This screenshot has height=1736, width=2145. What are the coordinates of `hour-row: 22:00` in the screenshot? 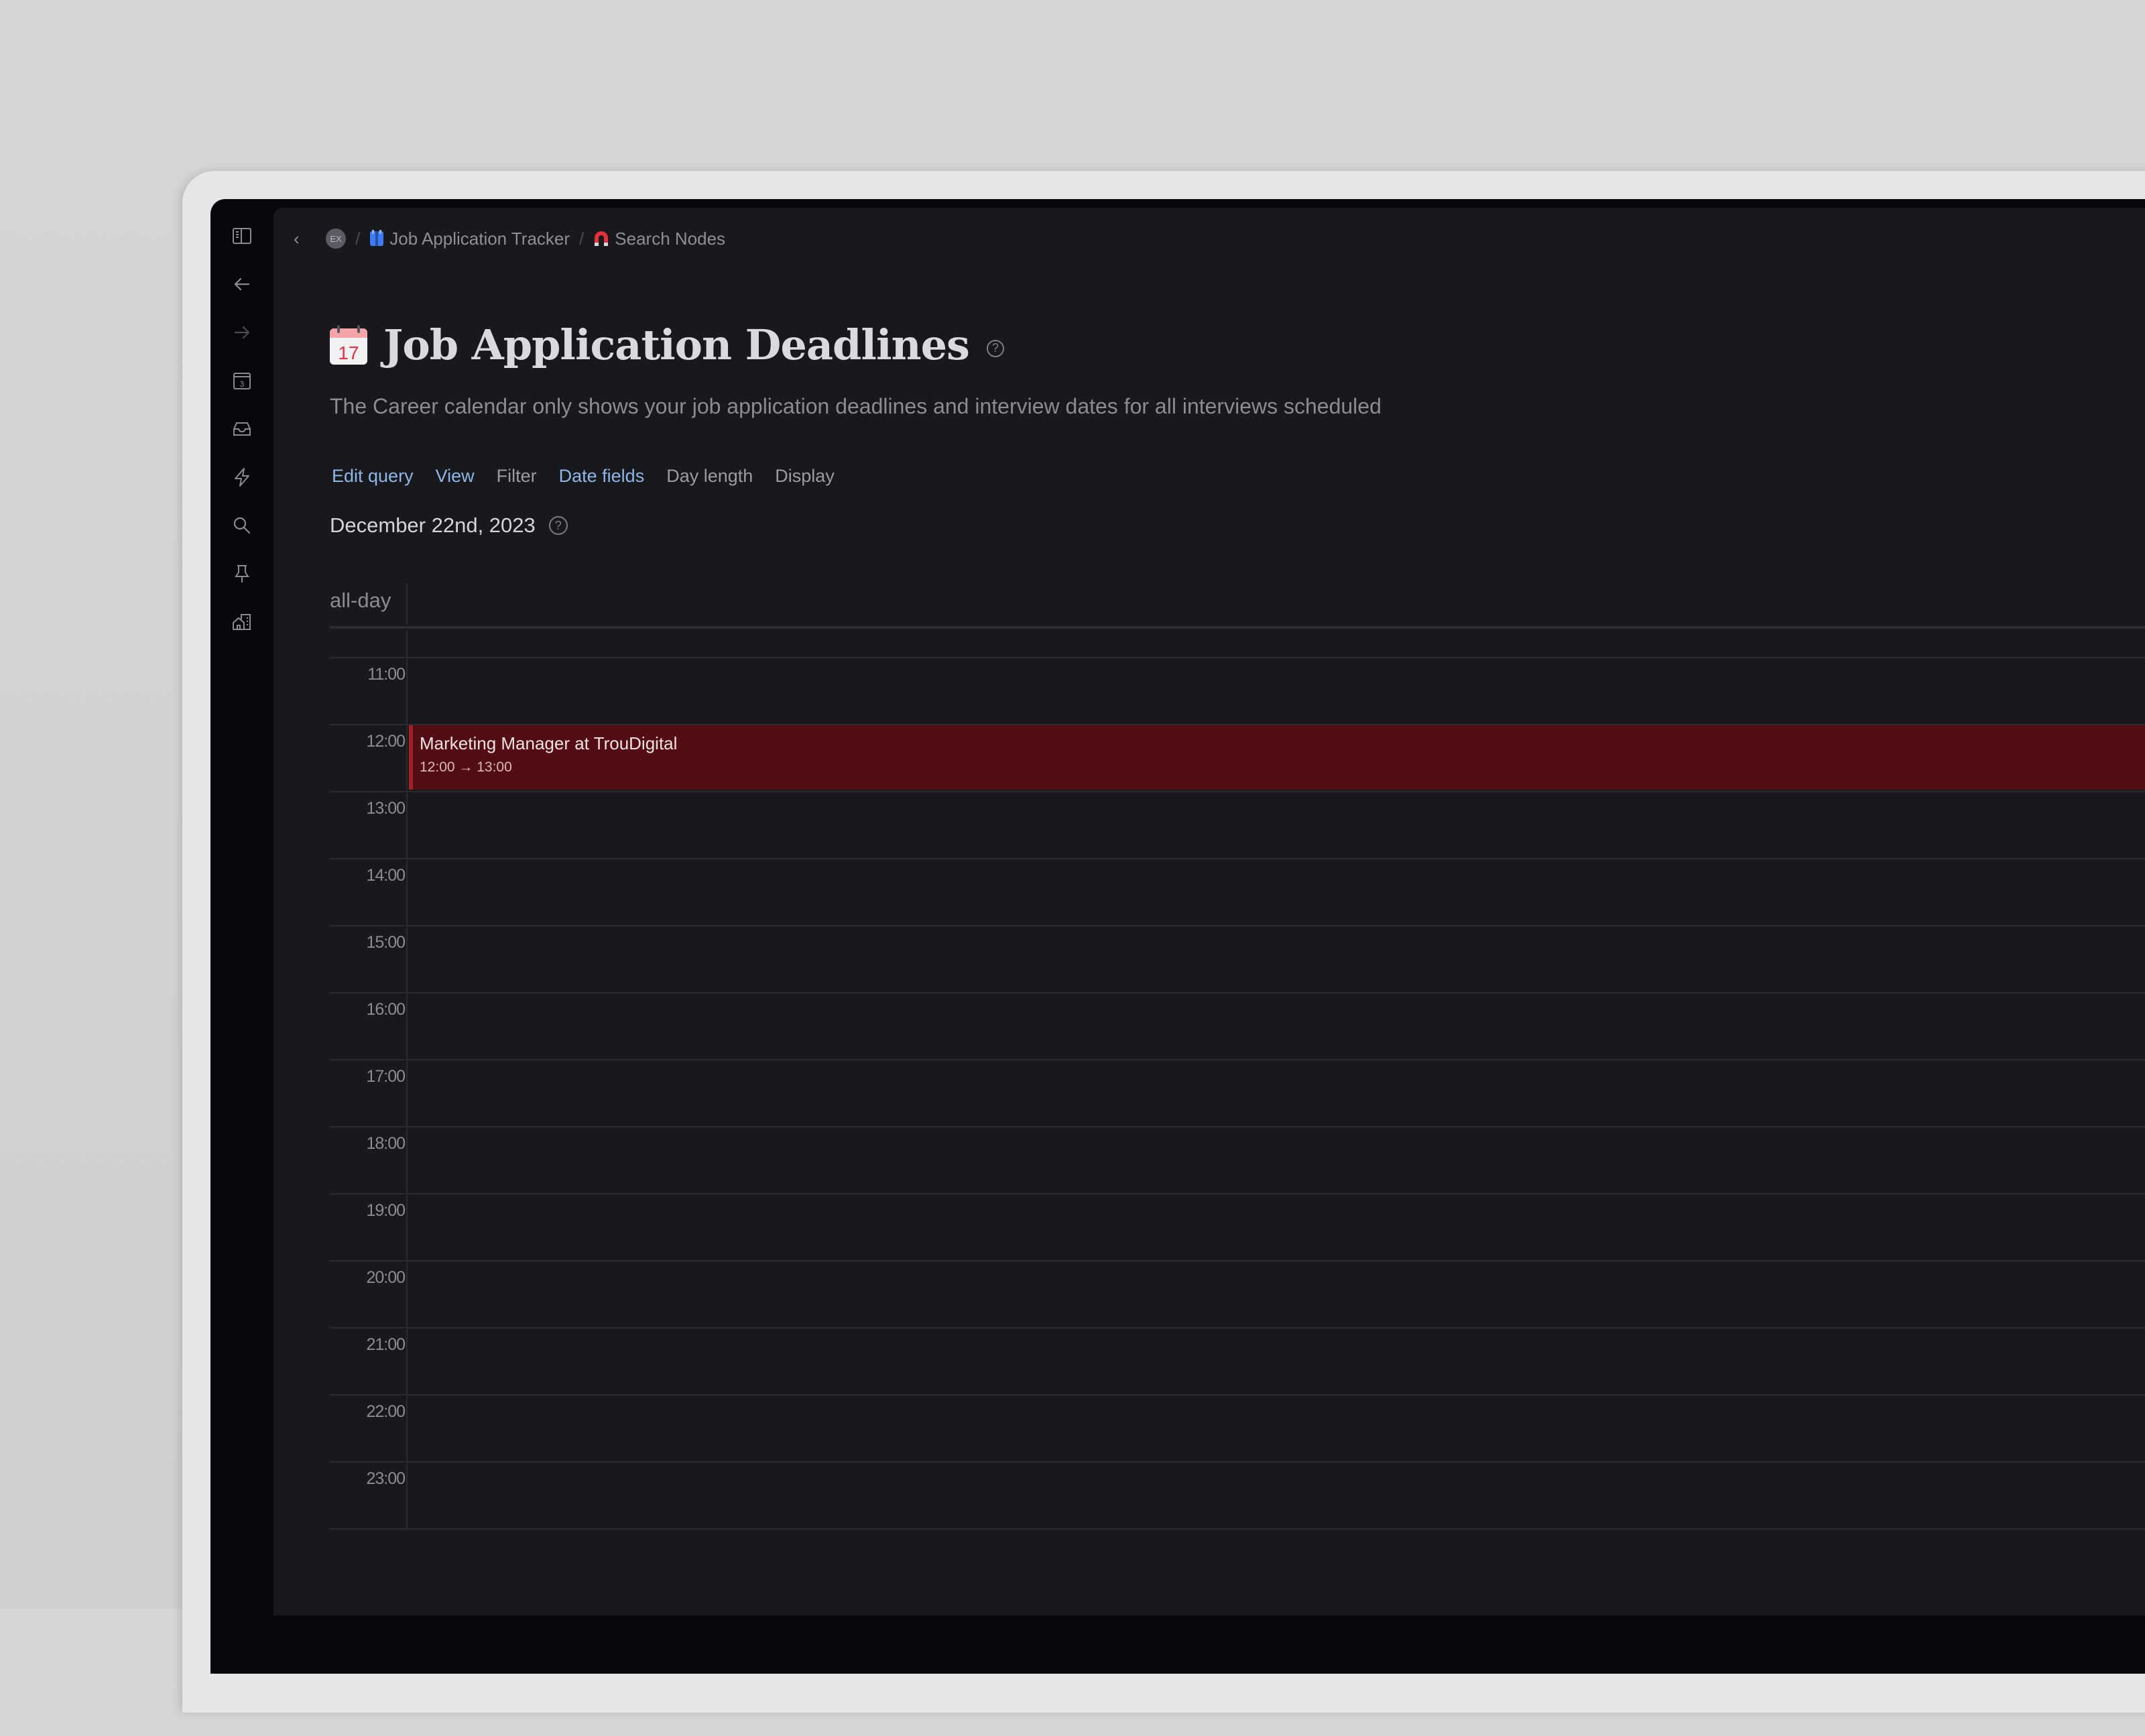 It's located at (1237, 1429).